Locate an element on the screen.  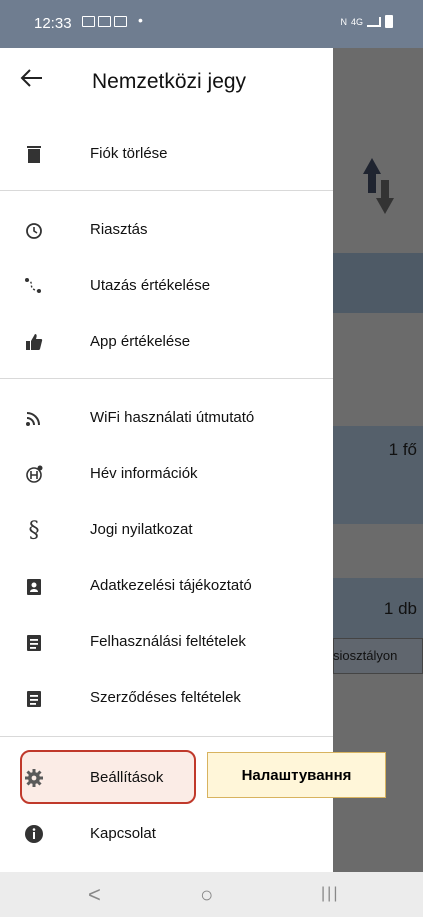
menu-item-contract-terms: Szerződéses feltételek is located at coordinates (166, 698).